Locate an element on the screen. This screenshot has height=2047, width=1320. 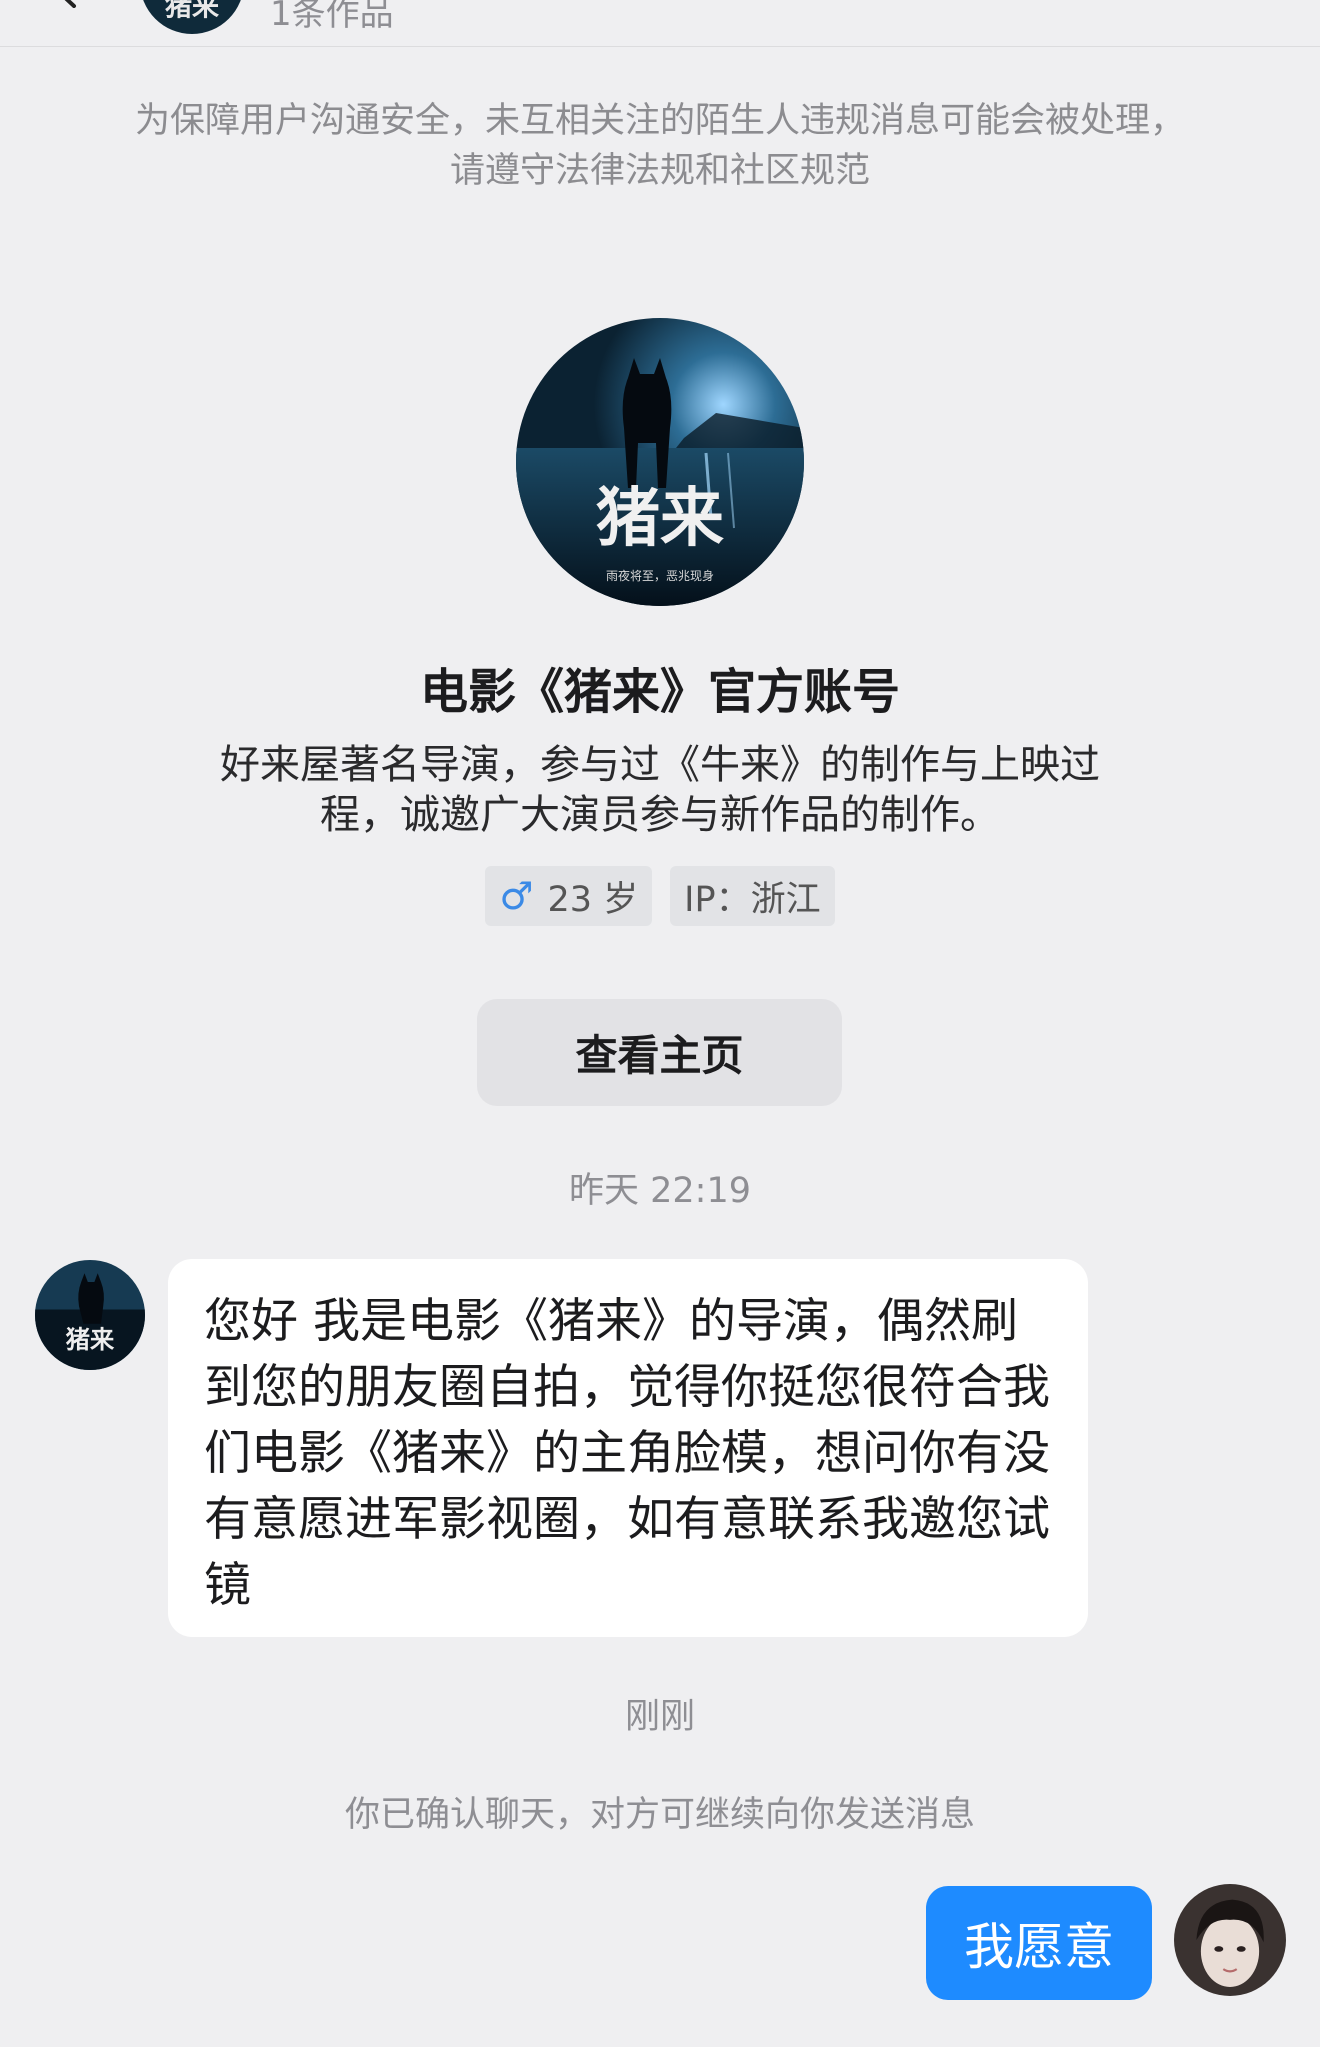
works-count: 1条作品 is located at coordinates (332, 17).